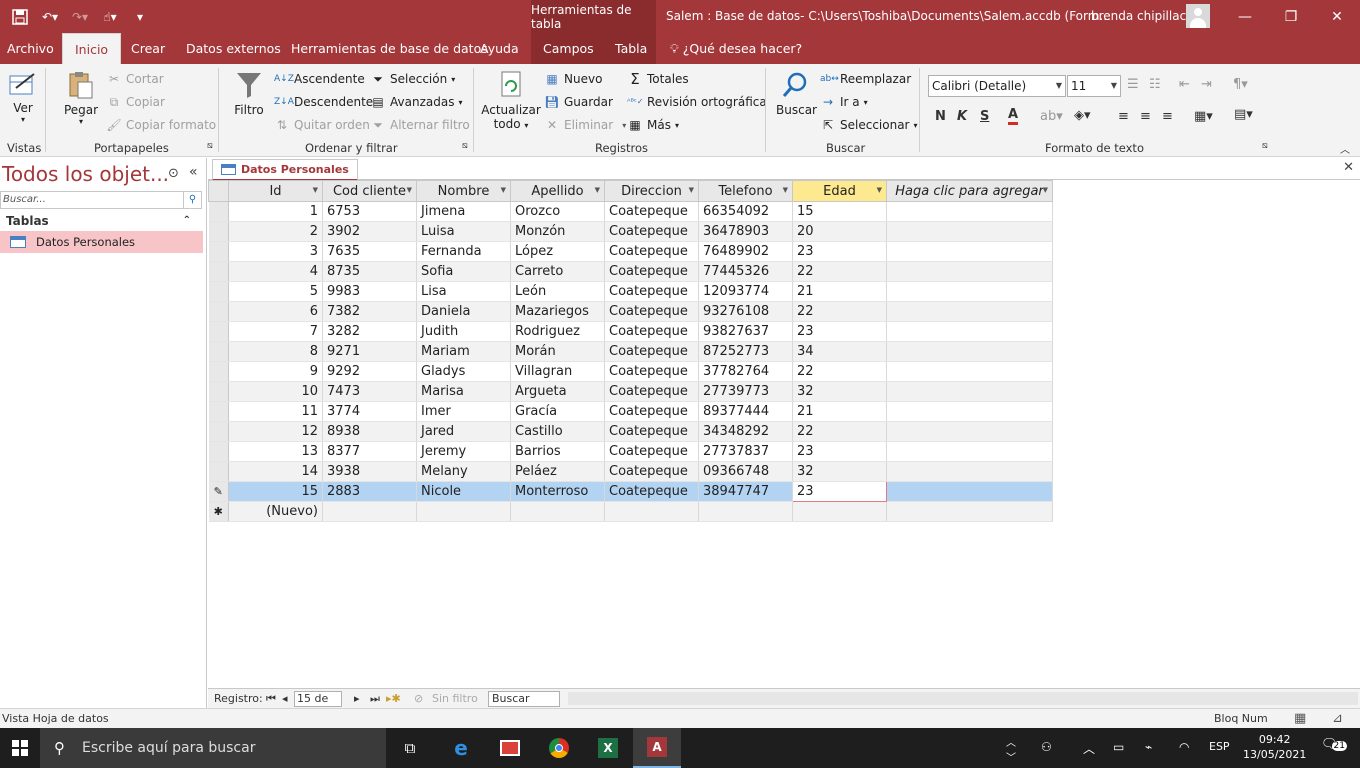 This screenshot has height=768, width=1360. I want to click on chevron-up-icon: ︿, so click(1089, 748).